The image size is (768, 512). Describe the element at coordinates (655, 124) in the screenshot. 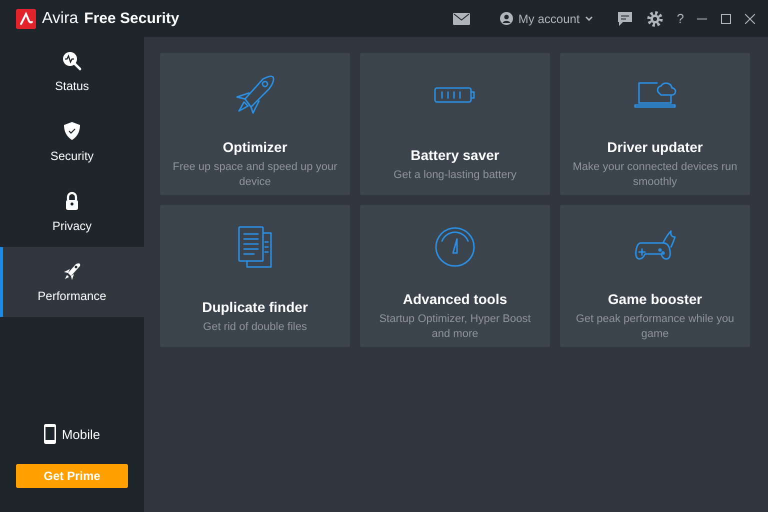

I see `feature-card: Driver updater Make your connected devices run smoothly` at that location.